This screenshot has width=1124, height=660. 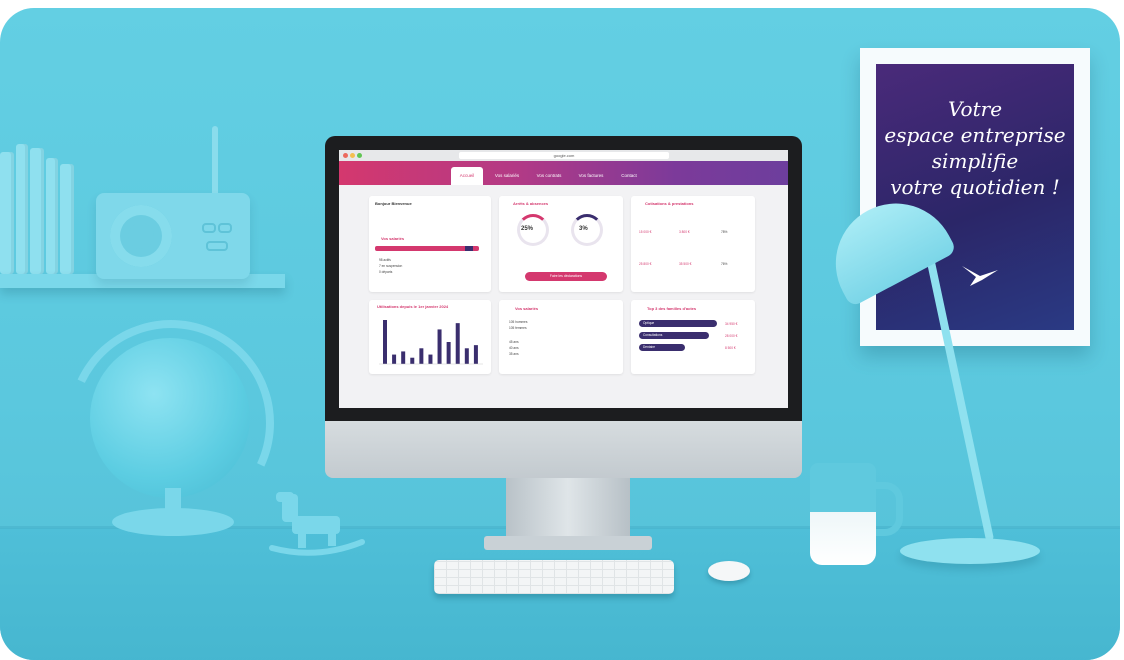 What do you see at coordinates (724, 264) in the screenshot?
I see `percent-value: 76%` at bounding box center [724, 264].